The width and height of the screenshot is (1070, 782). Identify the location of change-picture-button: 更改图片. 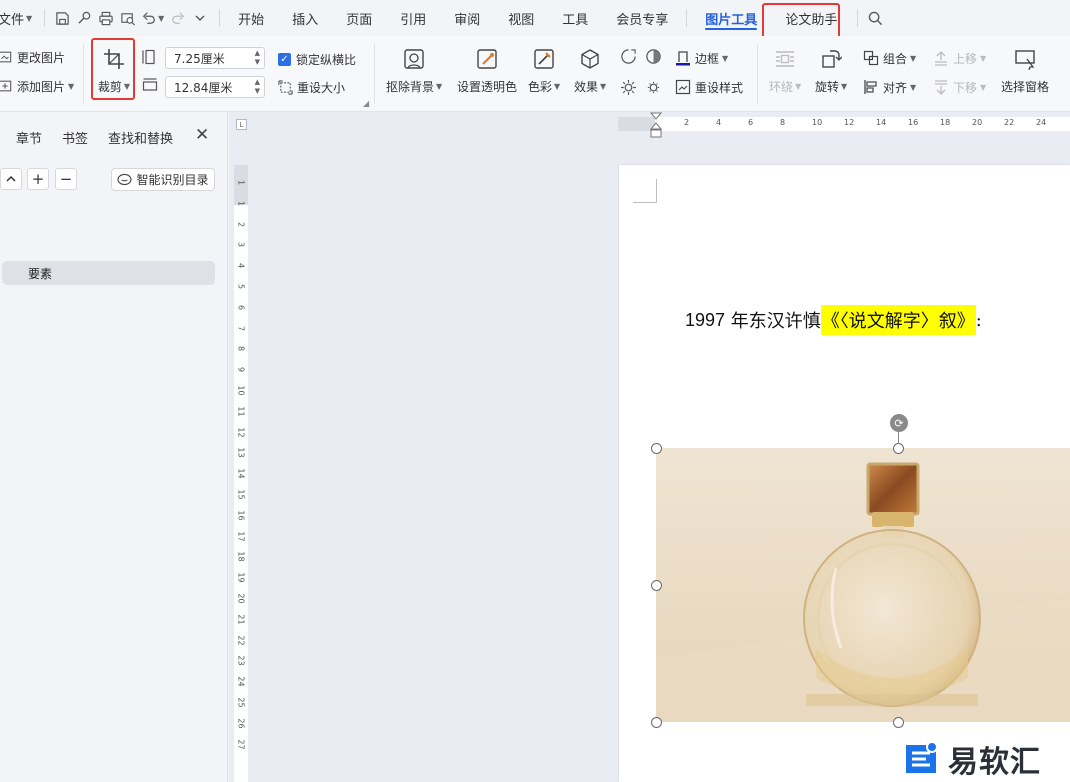
(32, 57).